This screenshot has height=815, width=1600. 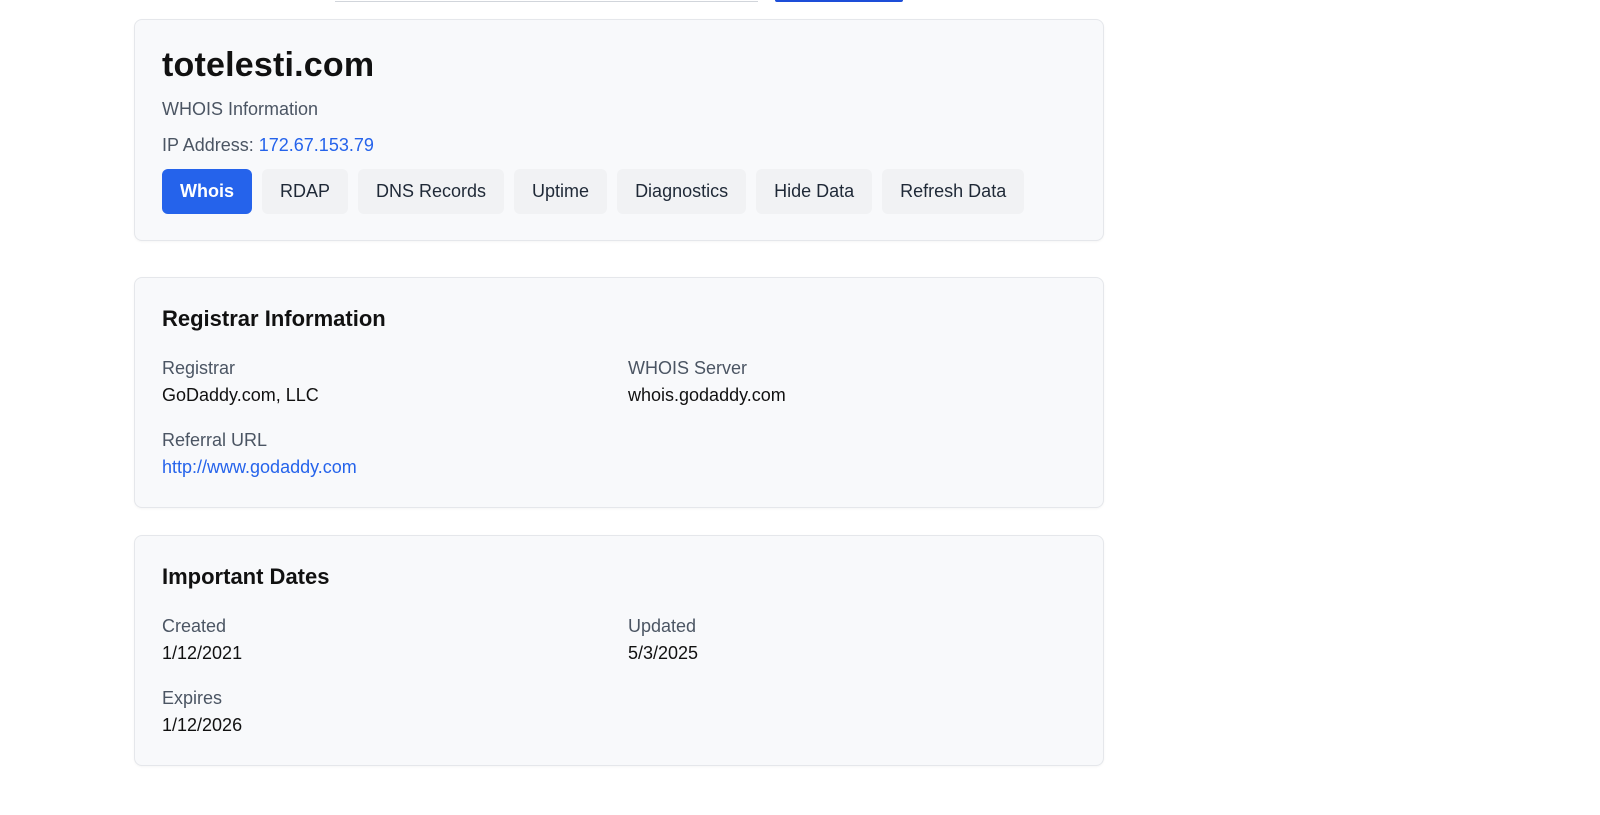 I want to click on top-search-bar-partial, so click(x=800, y=2).